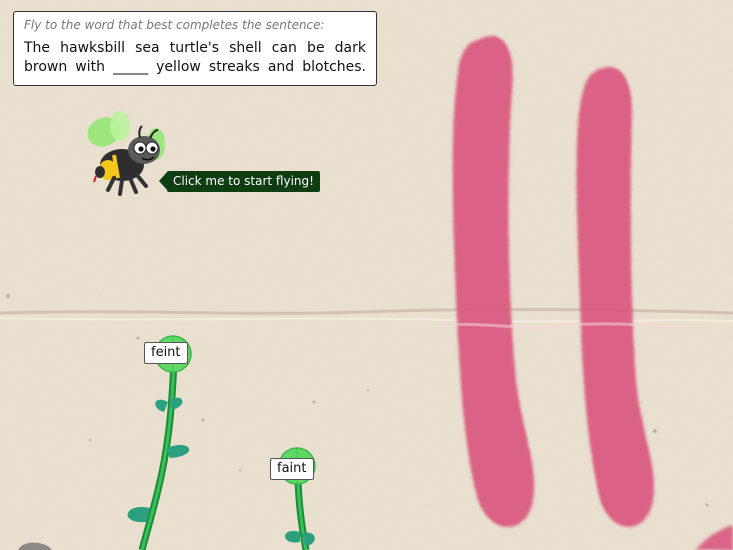 This screenshot has width=733, height=550. Describe the element at coordinates (166, 353) in the screenshot. I see `answer-word-label: feint` at that location.